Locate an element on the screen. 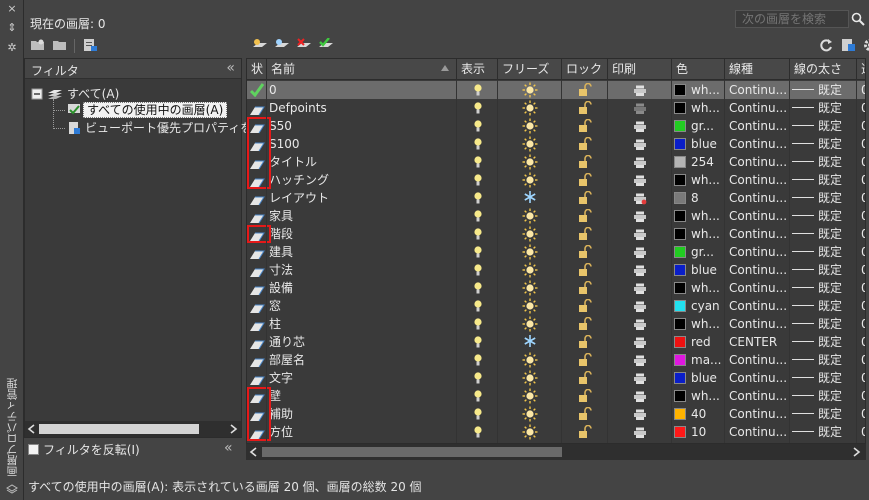 This screenshot has width=869, height=500. close-icon: × is located at coordinates (12, 9).